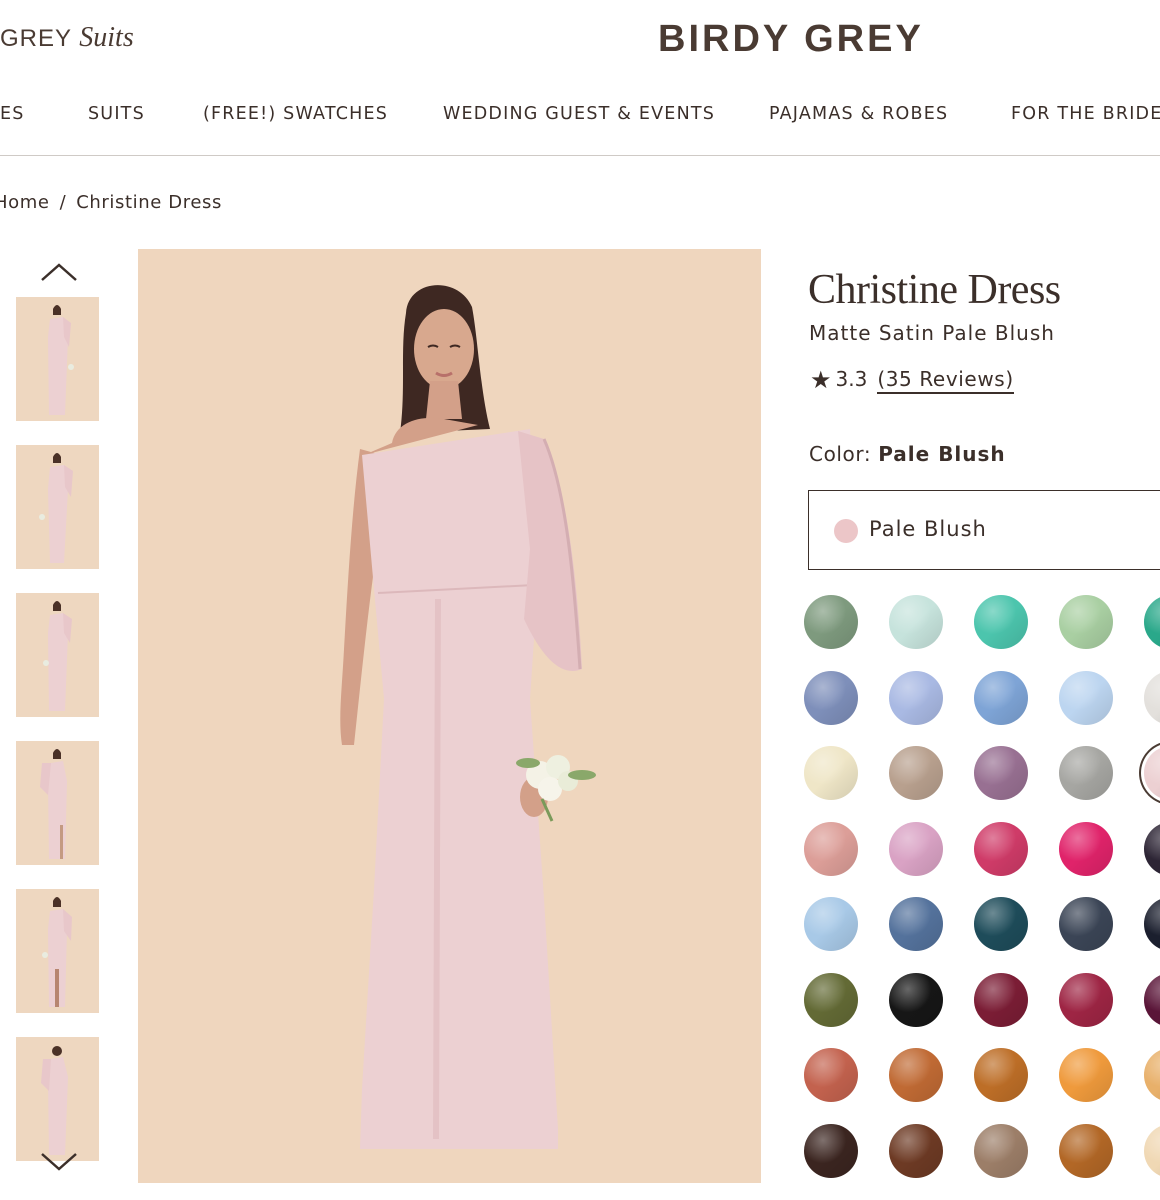  What do you see at coordinates (821, 380) in the screenshot?
I see `star-icon: ★` at bounding box center [821, 380].